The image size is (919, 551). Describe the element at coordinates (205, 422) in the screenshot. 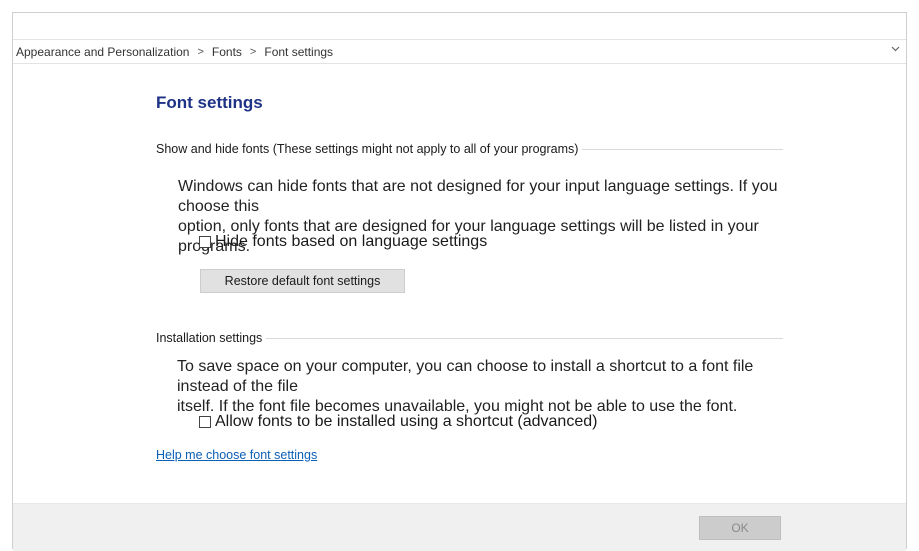

I see `allow-shortcut-checkbox` at that location.